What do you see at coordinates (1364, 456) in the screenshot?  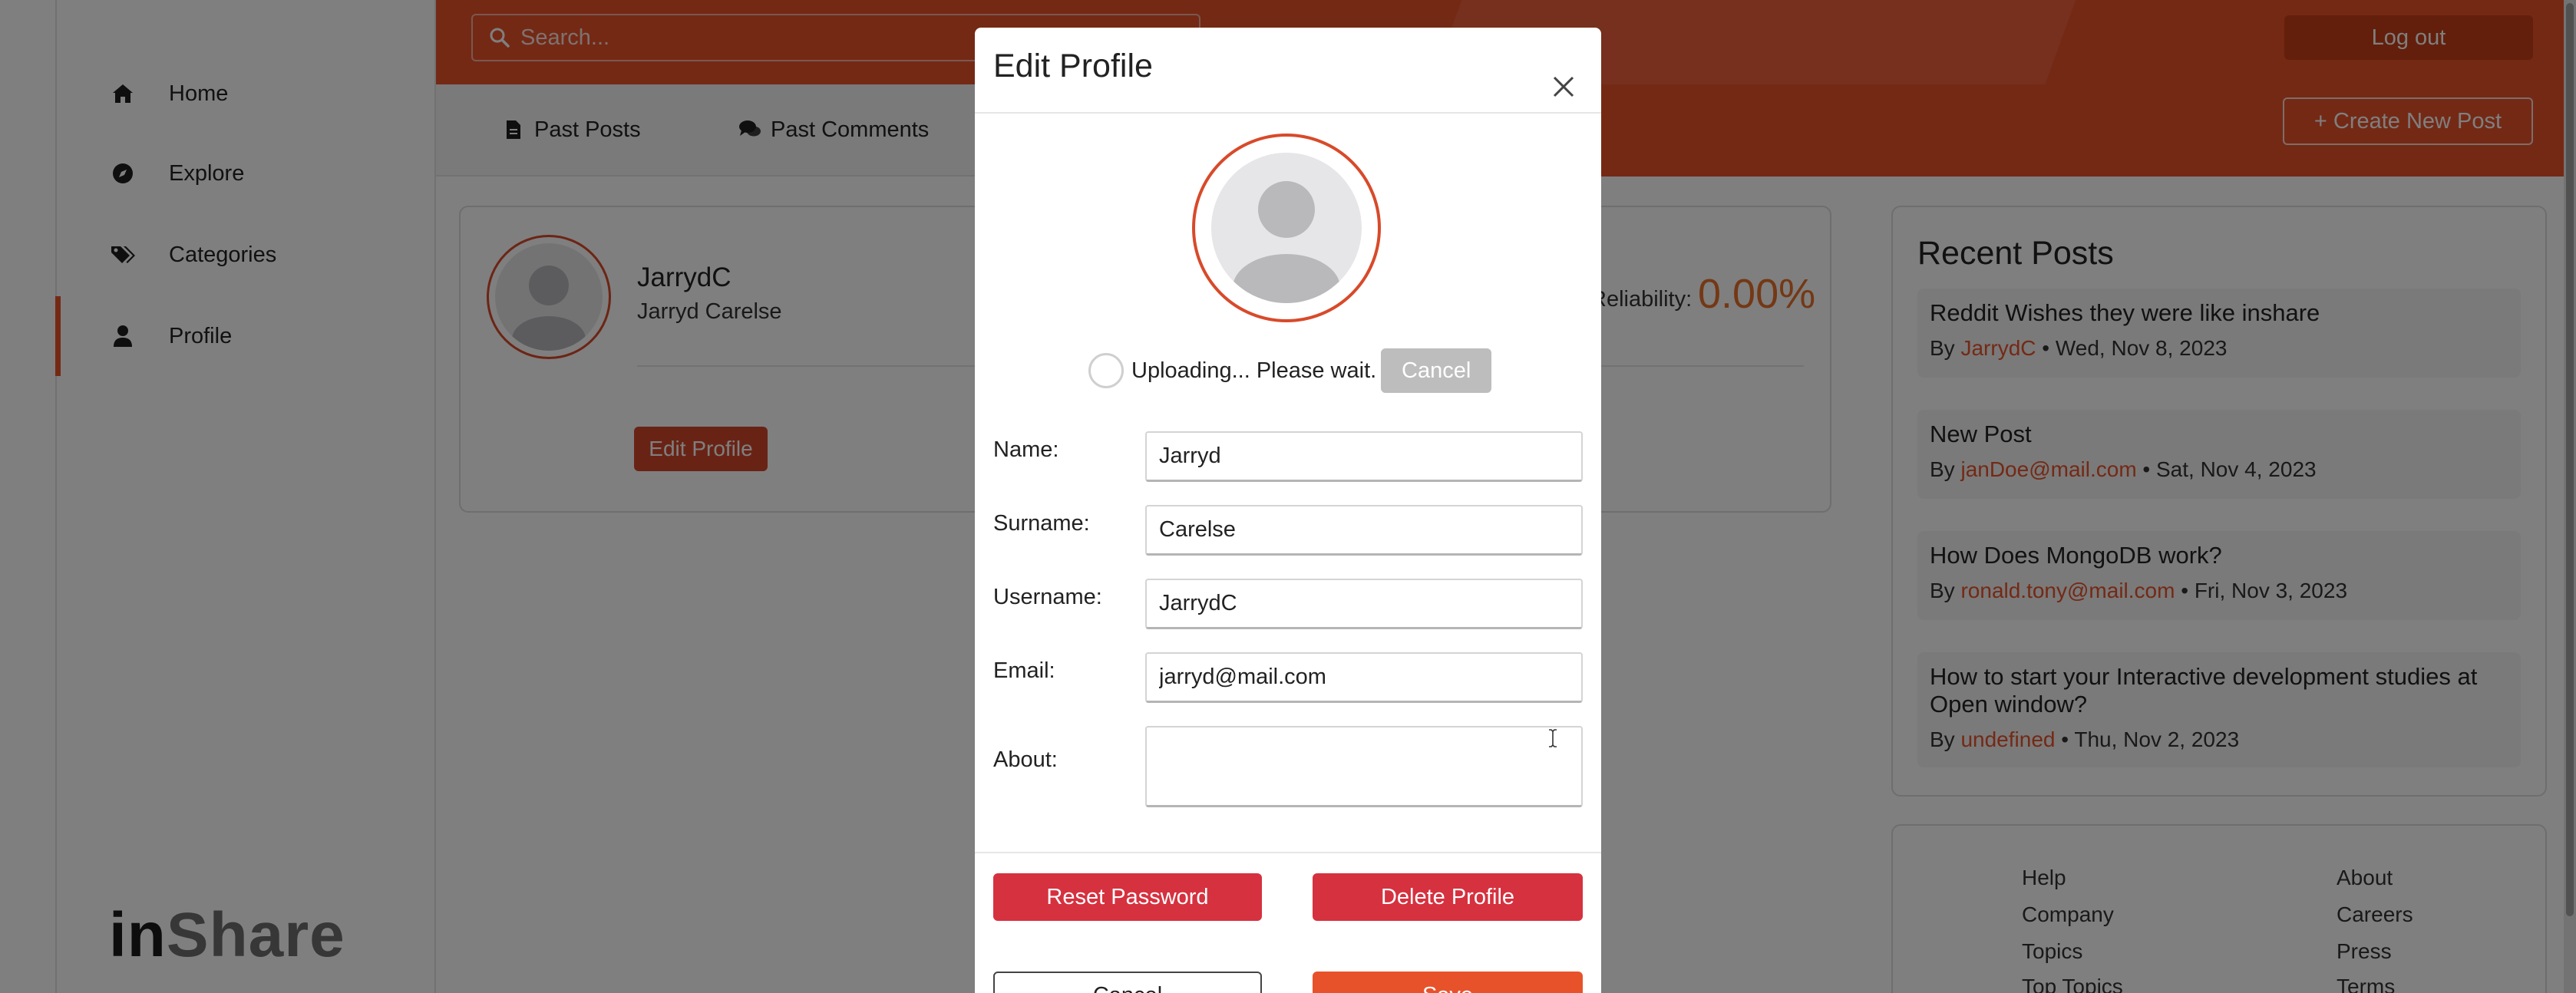 I see `name-field` at bounding box center [1364, 456].